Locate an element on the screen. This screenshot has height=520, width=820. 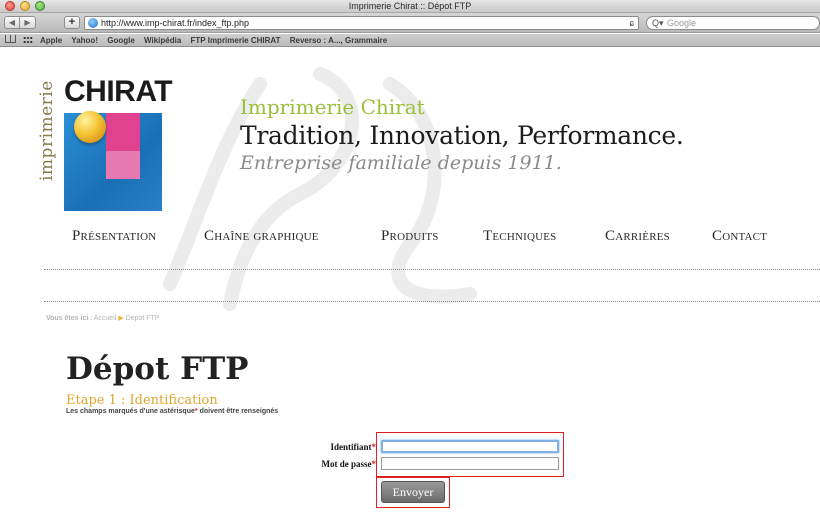
globe-icon is located at coordinates (93, 23).